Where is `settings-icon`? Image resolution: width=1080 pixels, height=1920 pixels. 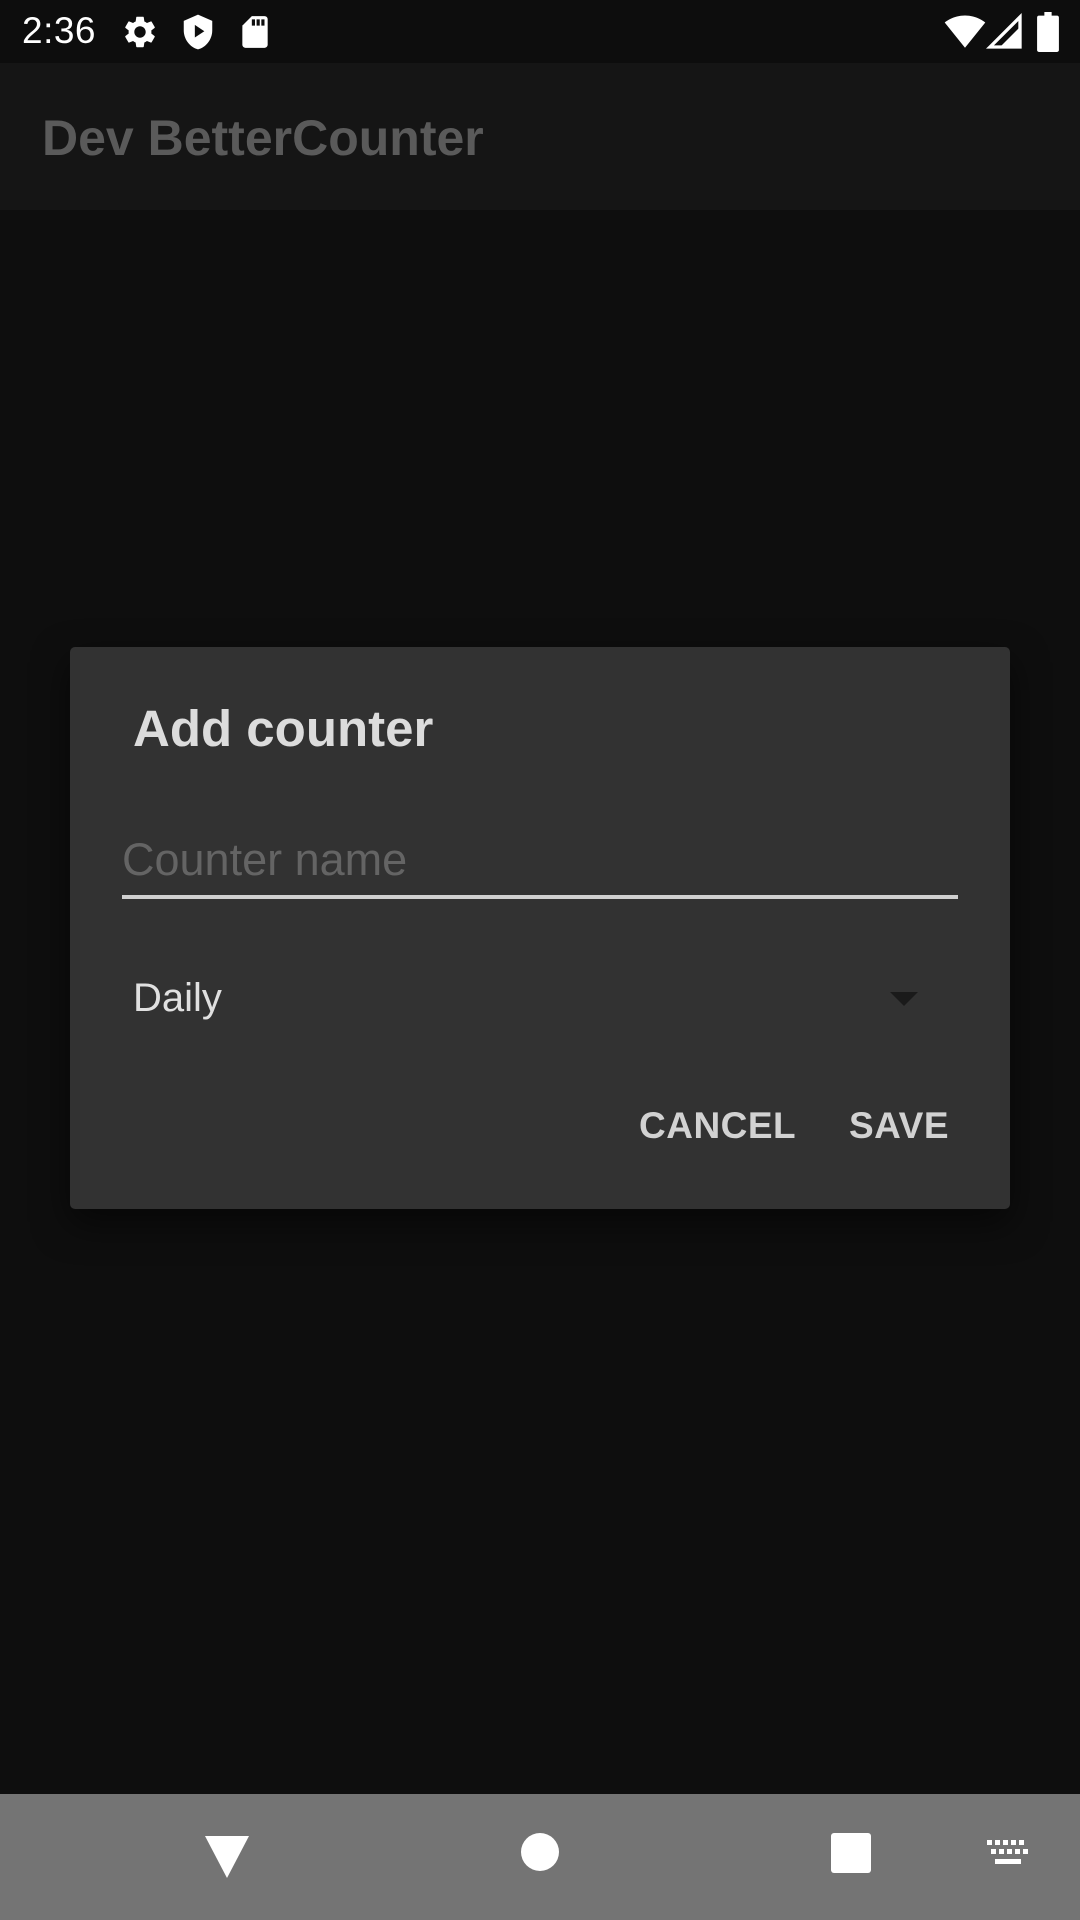 settings-icon is located at coordinates (140, 32).